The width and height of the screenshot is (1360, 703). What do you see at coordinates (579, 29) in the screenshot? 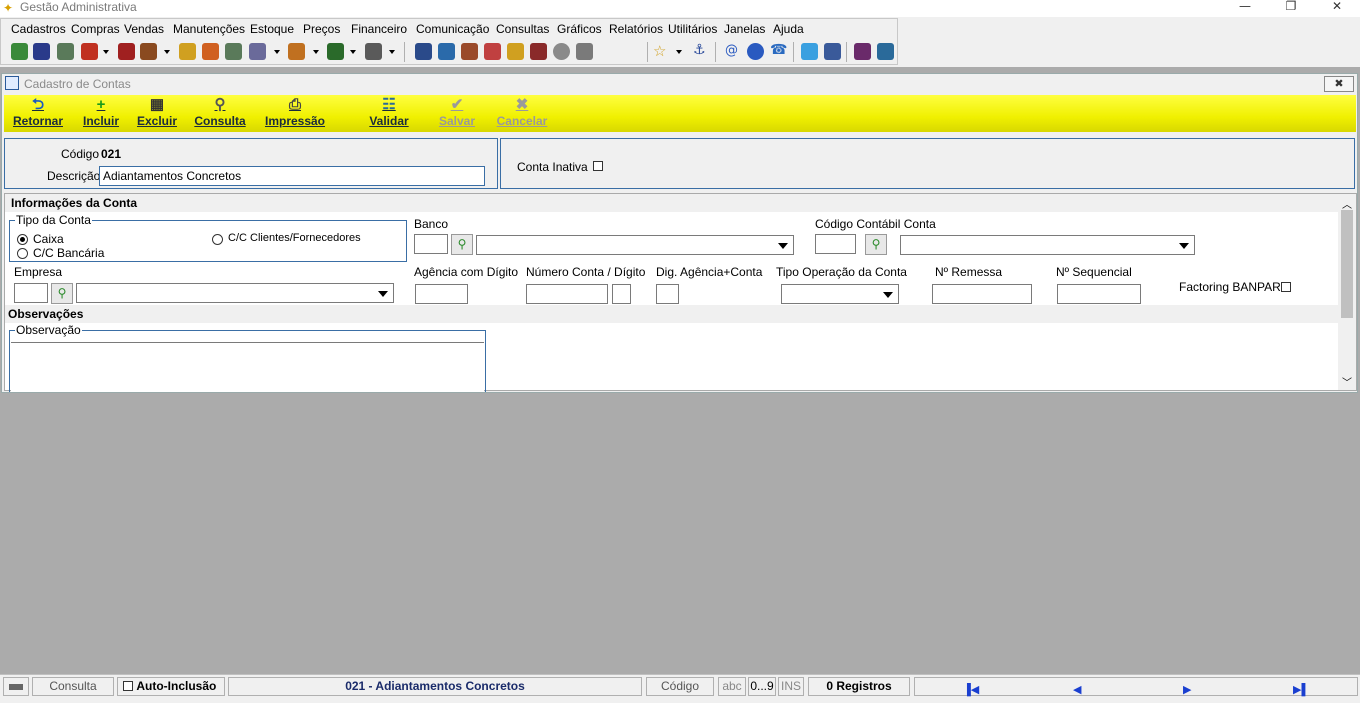
I see `menu-graficos: Gráficos` at bounding box center [579, 29].